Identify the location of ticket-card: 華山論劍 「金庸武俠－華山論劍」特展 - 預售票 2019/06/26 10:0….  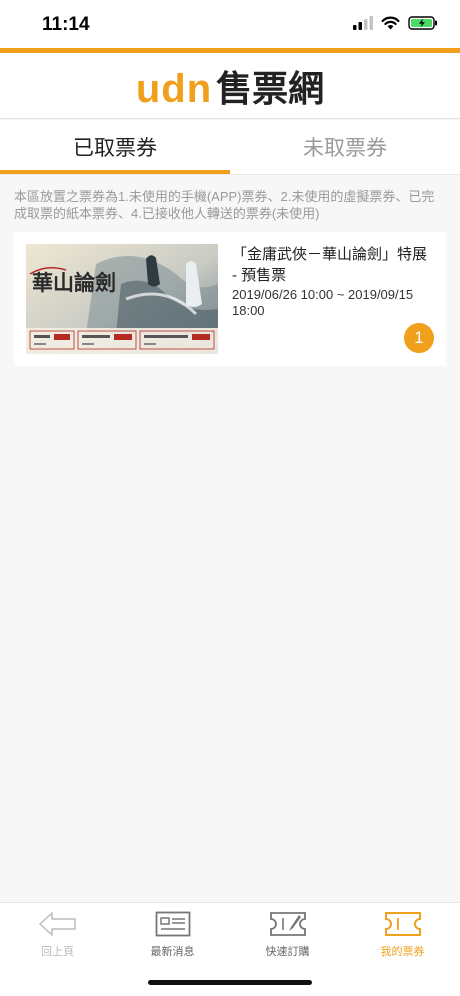
(230, 299).